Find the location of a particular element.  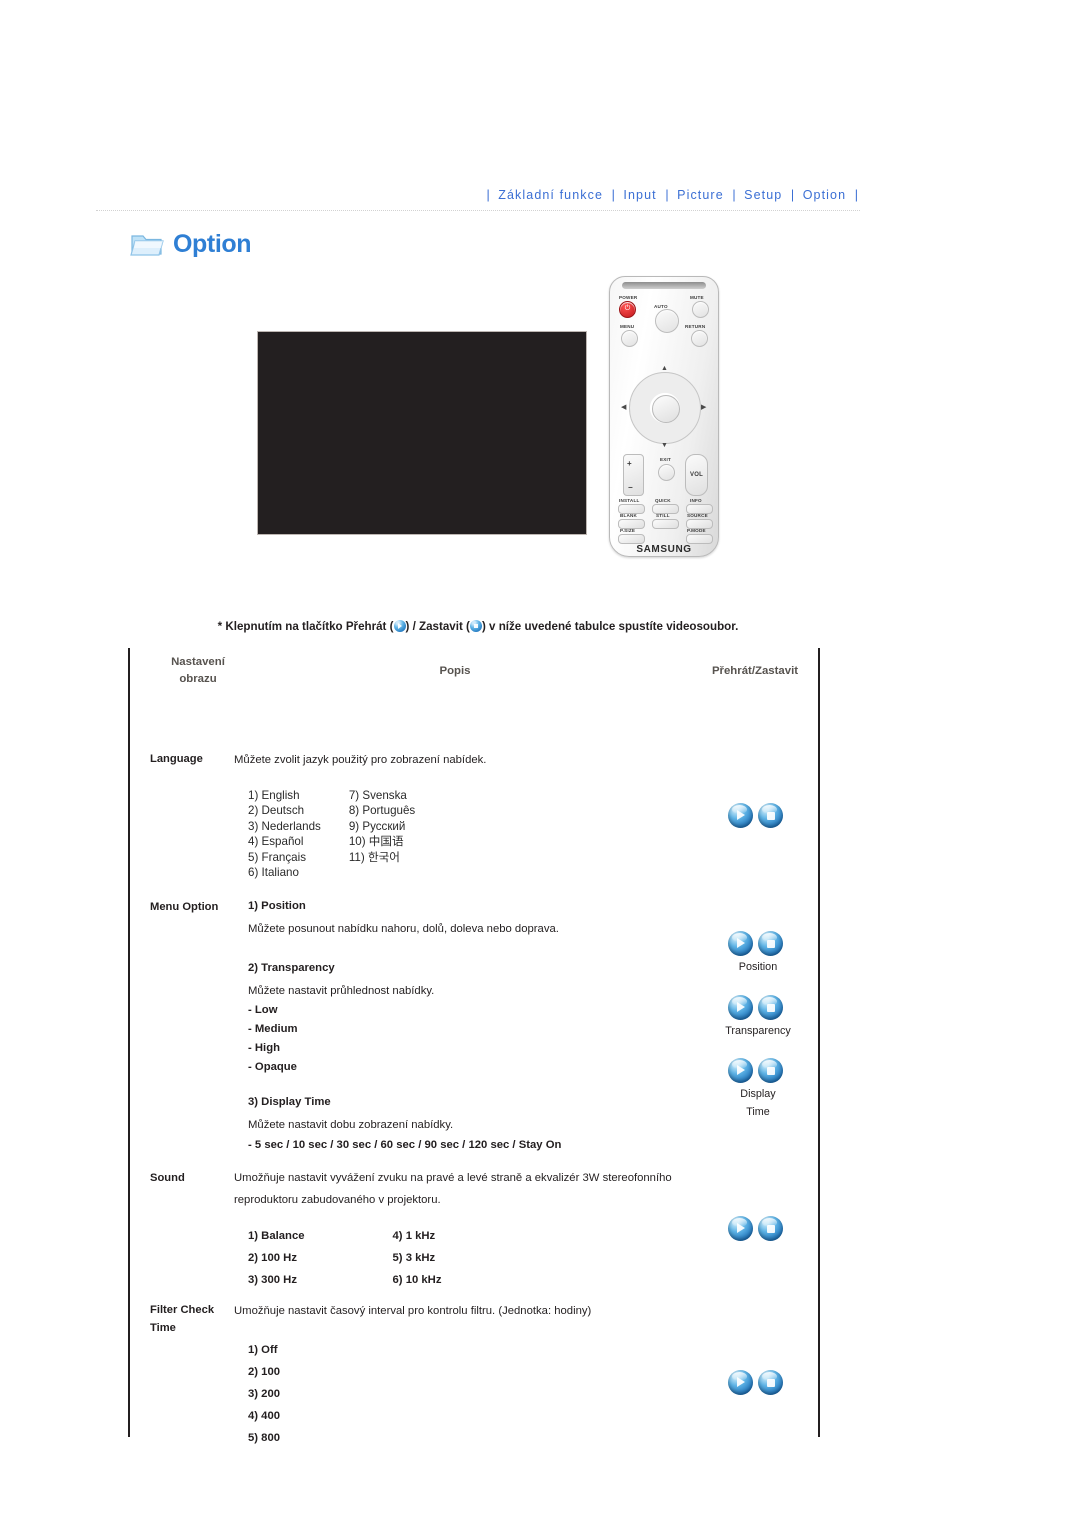

table-header-settings: Nastavení obrazu is located at coordinates (198, 671).